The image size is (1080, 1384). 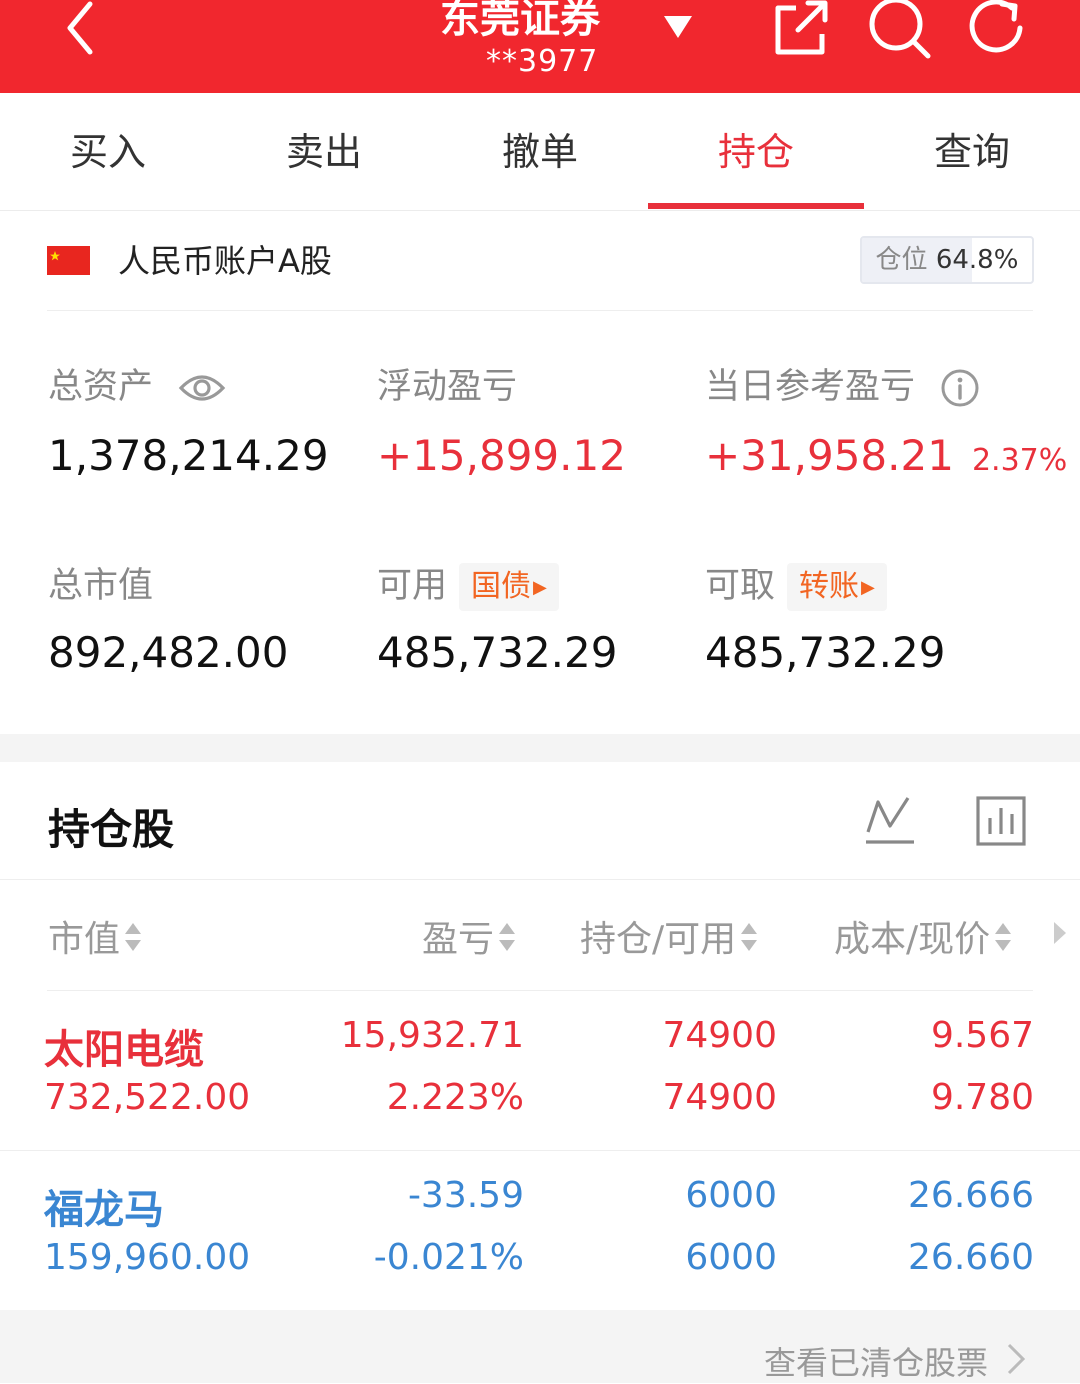 I want to click on total-assets: 总资产 1,378,214.29, so click(x=188, y=419).